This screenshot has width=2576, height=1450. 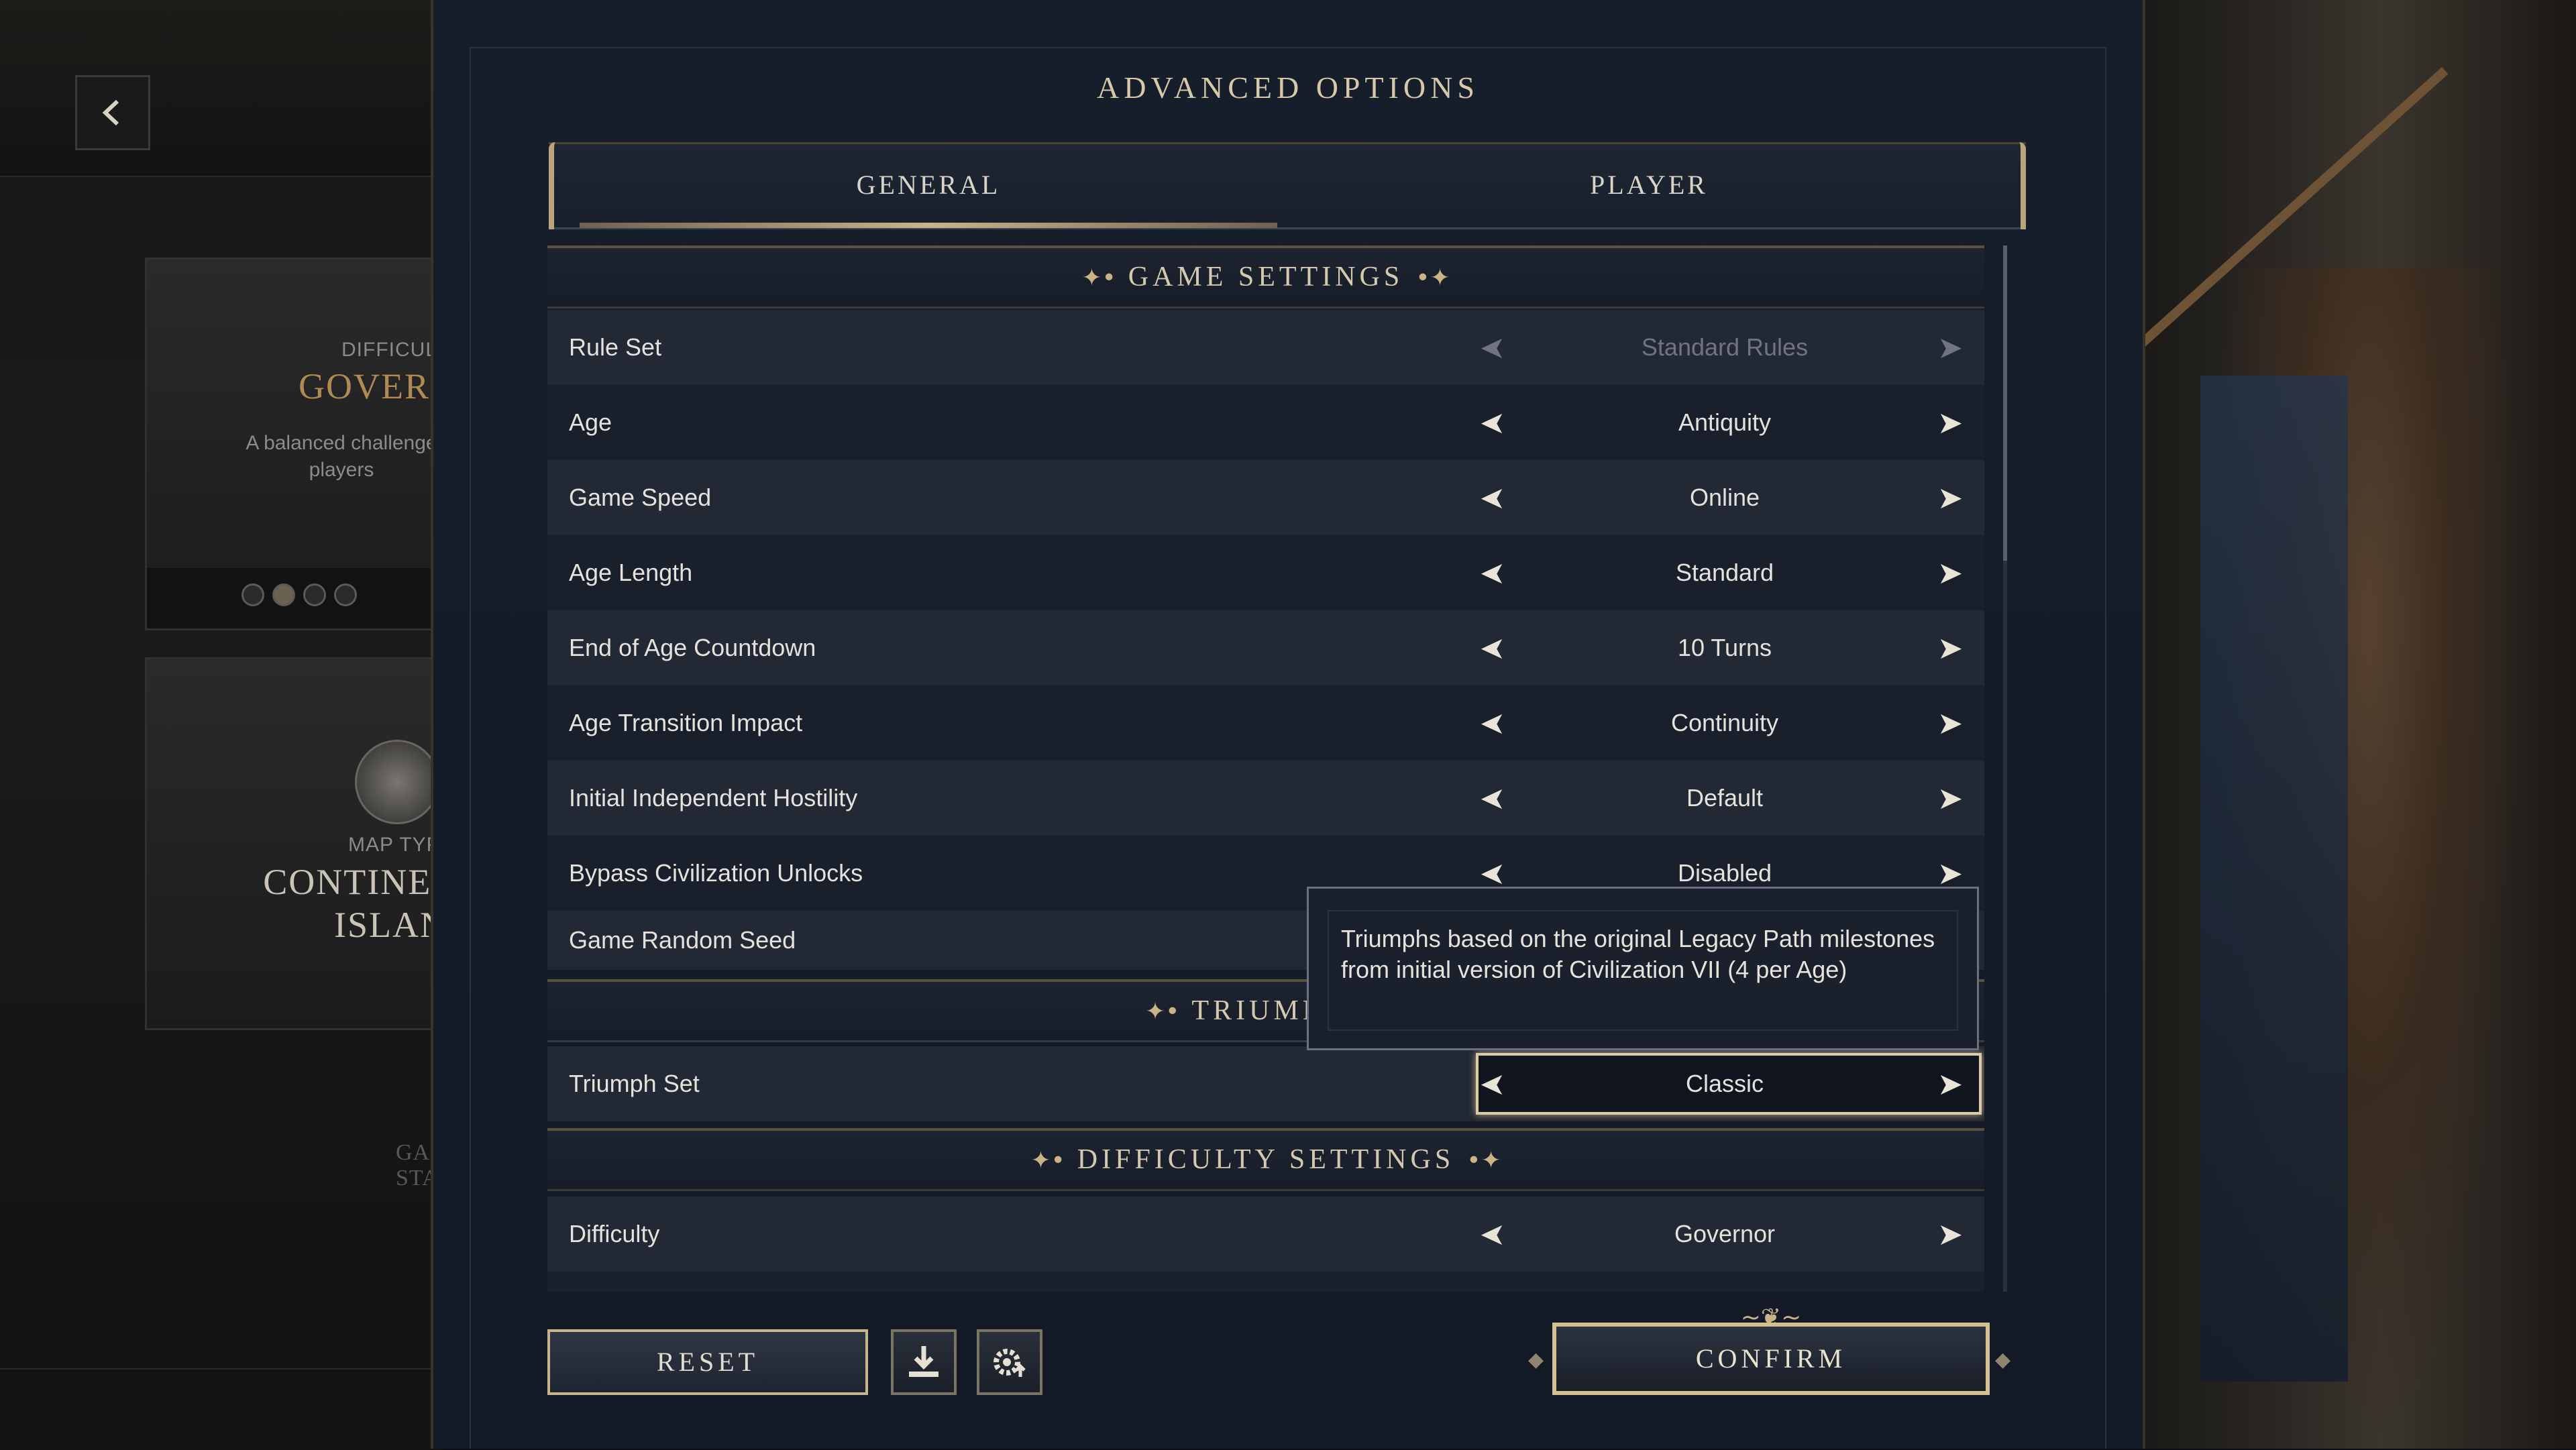 I want to click on setup-footer, so click(x=221, y=1409).